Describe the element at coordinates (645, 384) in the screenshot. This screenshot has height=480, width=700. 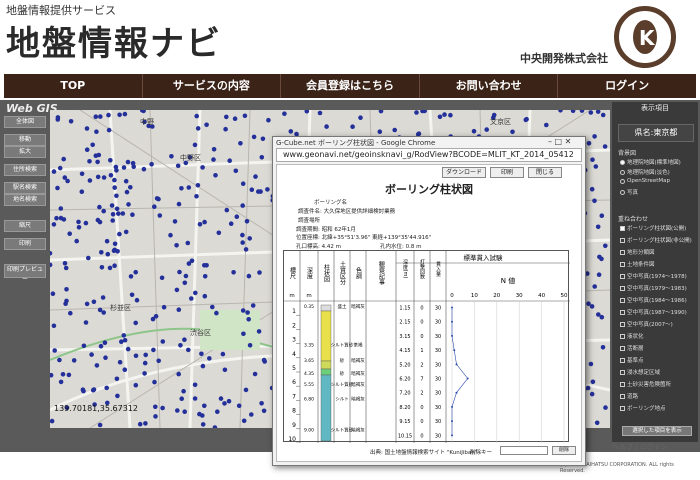
I see `overlay-option: 土砂災害危険箇所` at that location.